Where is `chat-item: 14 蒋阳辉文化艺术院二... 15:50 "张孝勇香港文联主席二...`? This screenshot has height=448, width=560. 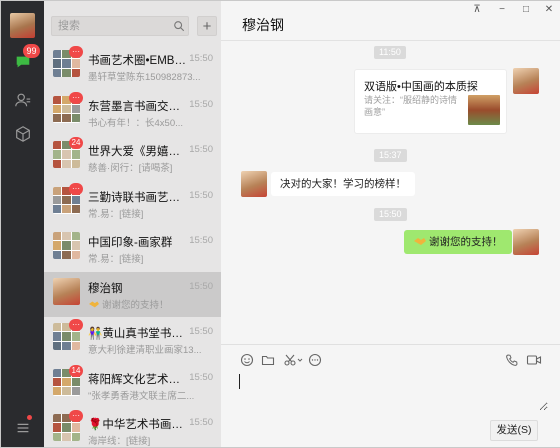
chat-item: 14 蒋阳辉文化艺术院二... 15:50 "张孝勇香港文联主席二... is located at coordinates (132, 386).